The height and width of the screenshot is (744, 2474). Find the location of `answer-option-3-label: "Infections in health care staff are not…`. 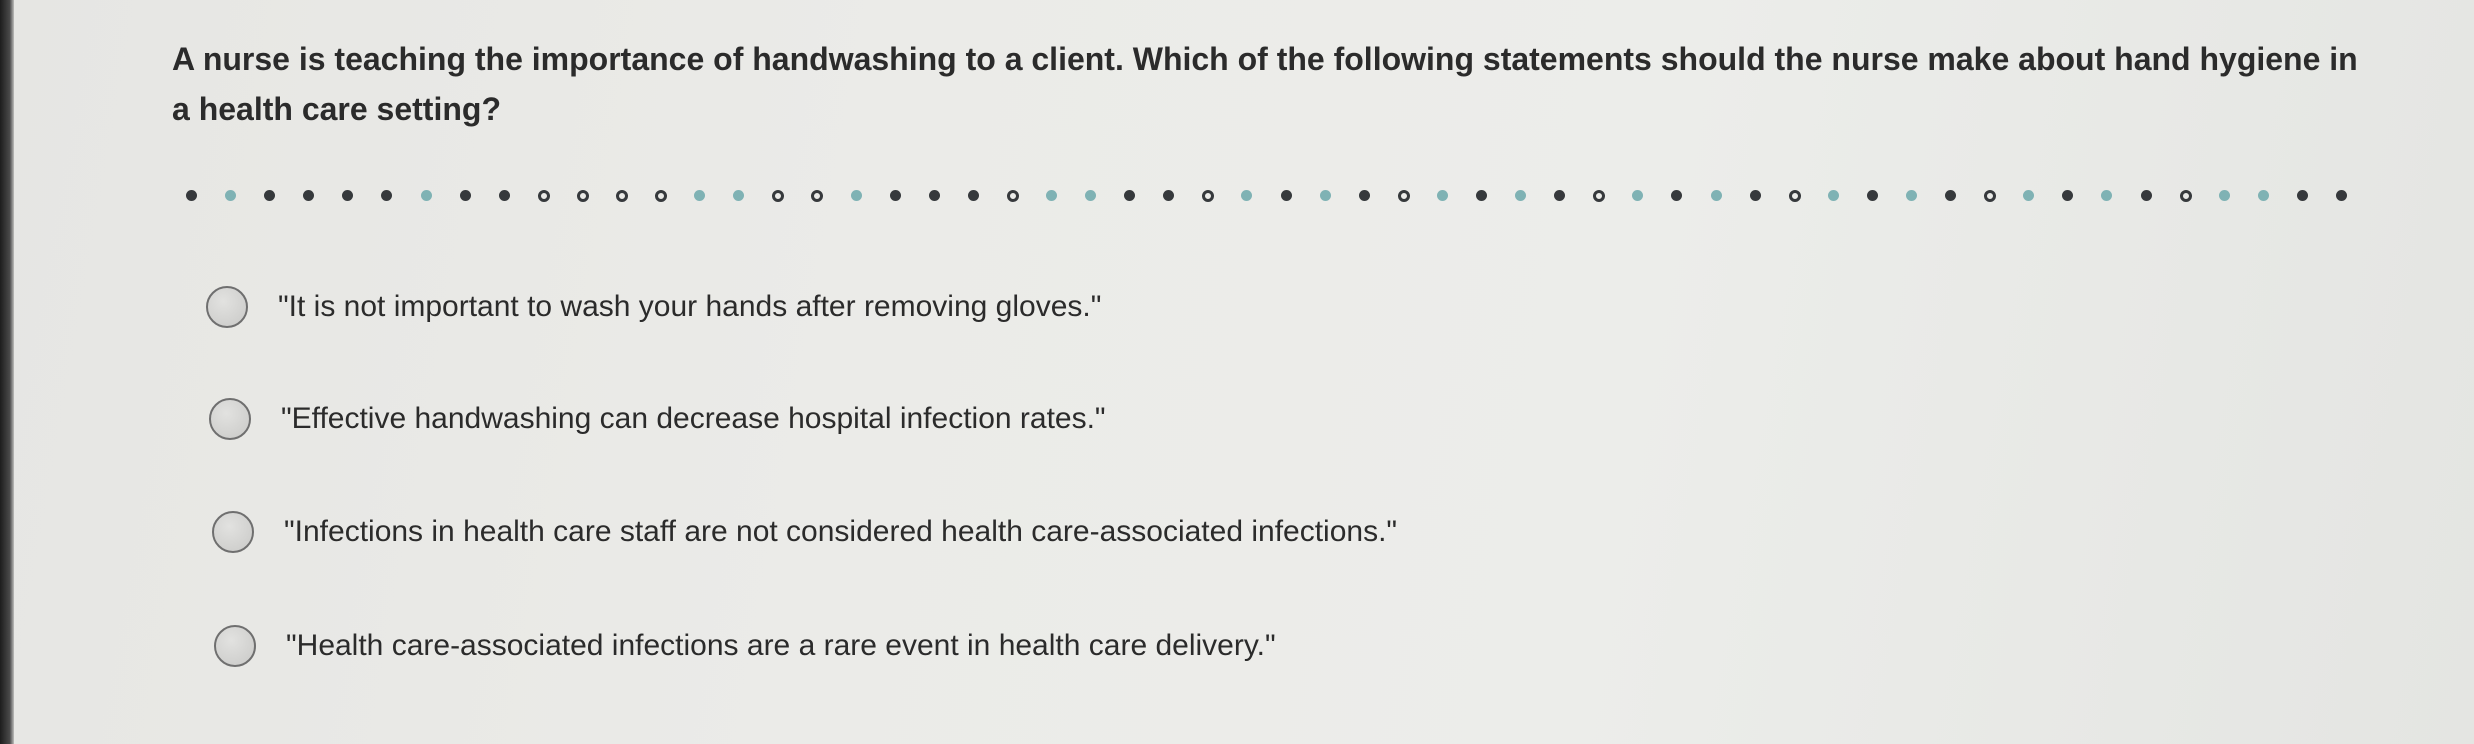

answer-option-3-label: "Infections in health care staff are not… is located at coordinates (841, 531).